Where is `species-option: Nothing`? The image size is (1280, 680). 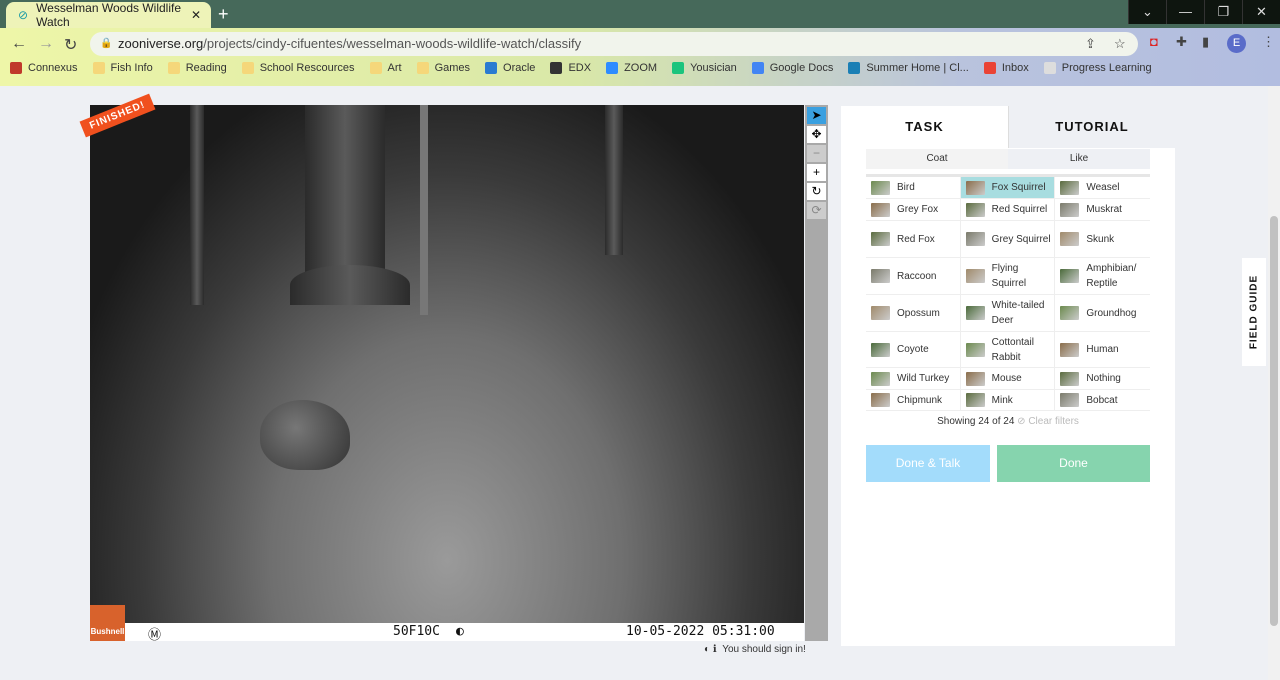 species-option: Nothing is located at coordinates (1102, 378).